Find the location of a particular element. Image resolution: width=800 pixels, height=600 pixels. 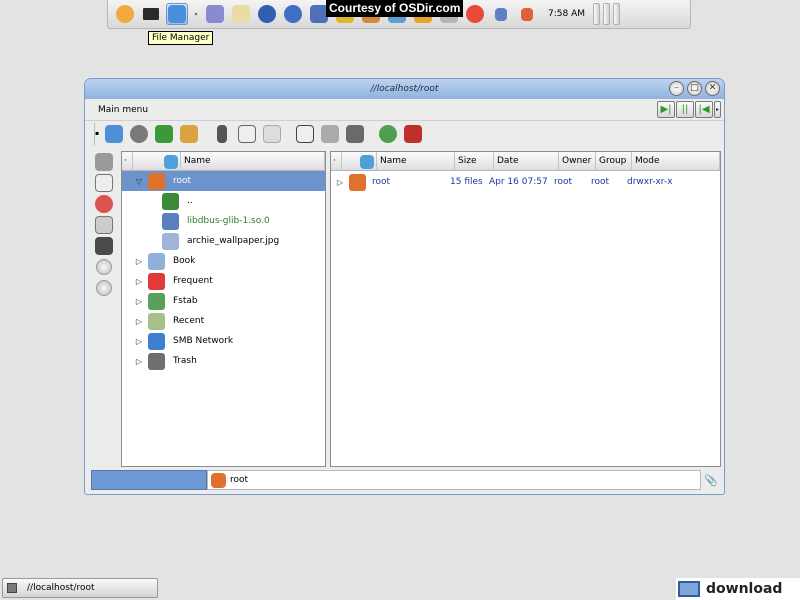

globe-icon is located at coordinates (267, 14).